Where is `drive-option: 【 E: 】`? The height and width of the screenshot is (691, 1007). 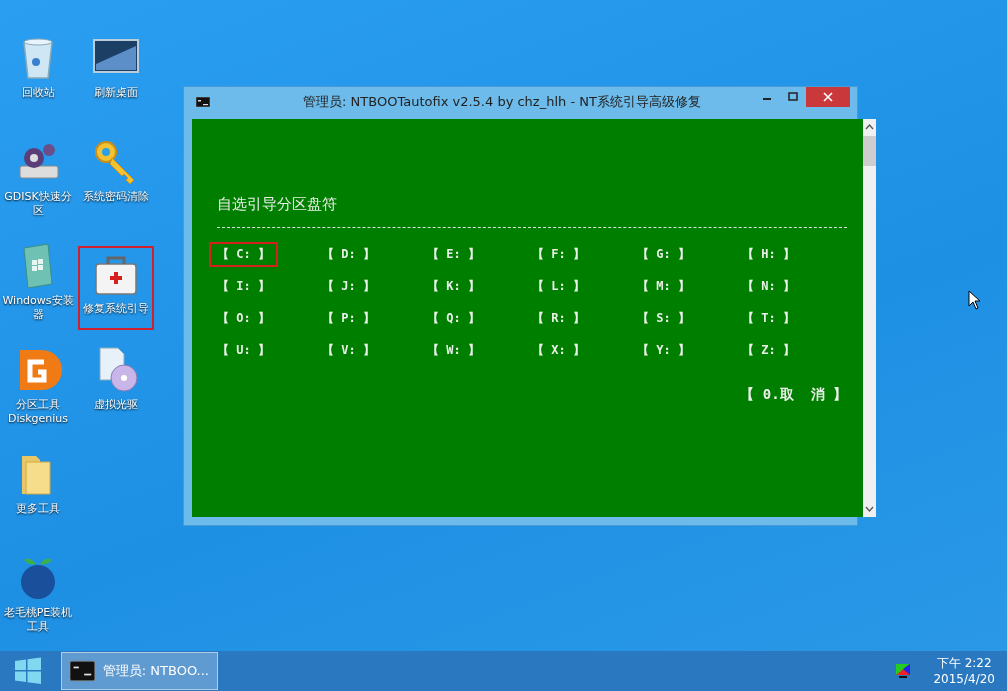 drive-option: 【 E: 】 is located at coordinates (453, 254).